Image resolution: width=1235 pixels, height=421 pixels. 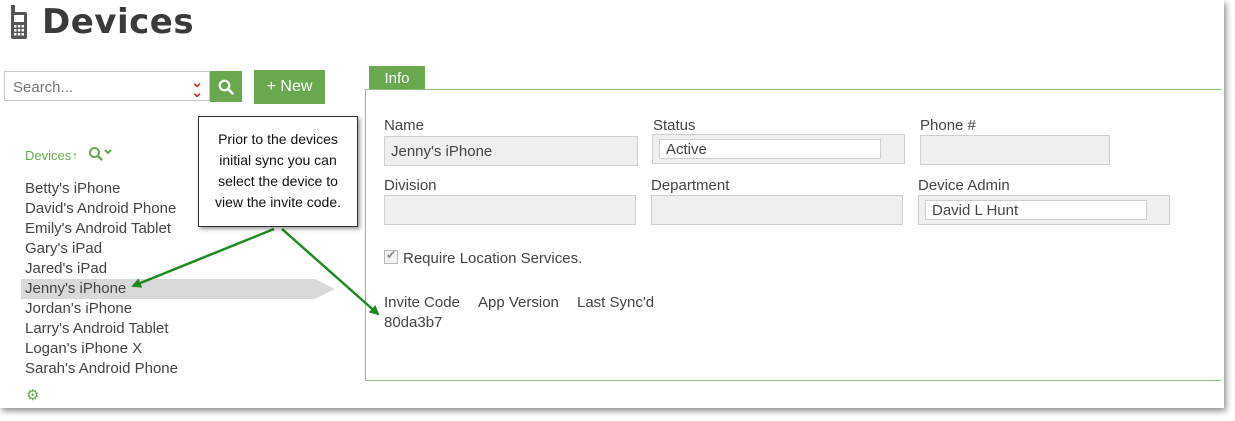 I want to click on callout-line: Prior to the devices, so click(x=278, y=139).